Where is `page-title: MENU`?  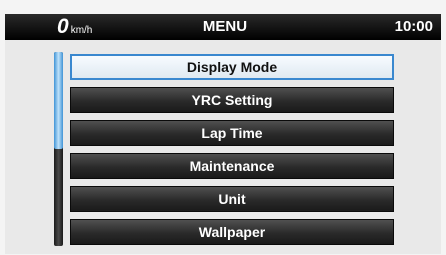
page-title: MENU is located at coordinates (225, 26).